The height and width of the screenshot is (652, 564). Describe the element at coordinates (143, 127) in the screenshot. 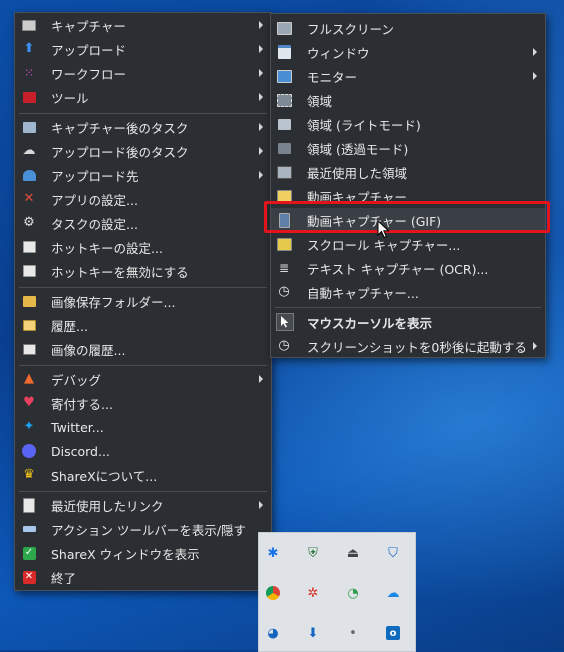

I see `menu-item-after-capture-tasks: キャプチャー後のタスク` at that location.